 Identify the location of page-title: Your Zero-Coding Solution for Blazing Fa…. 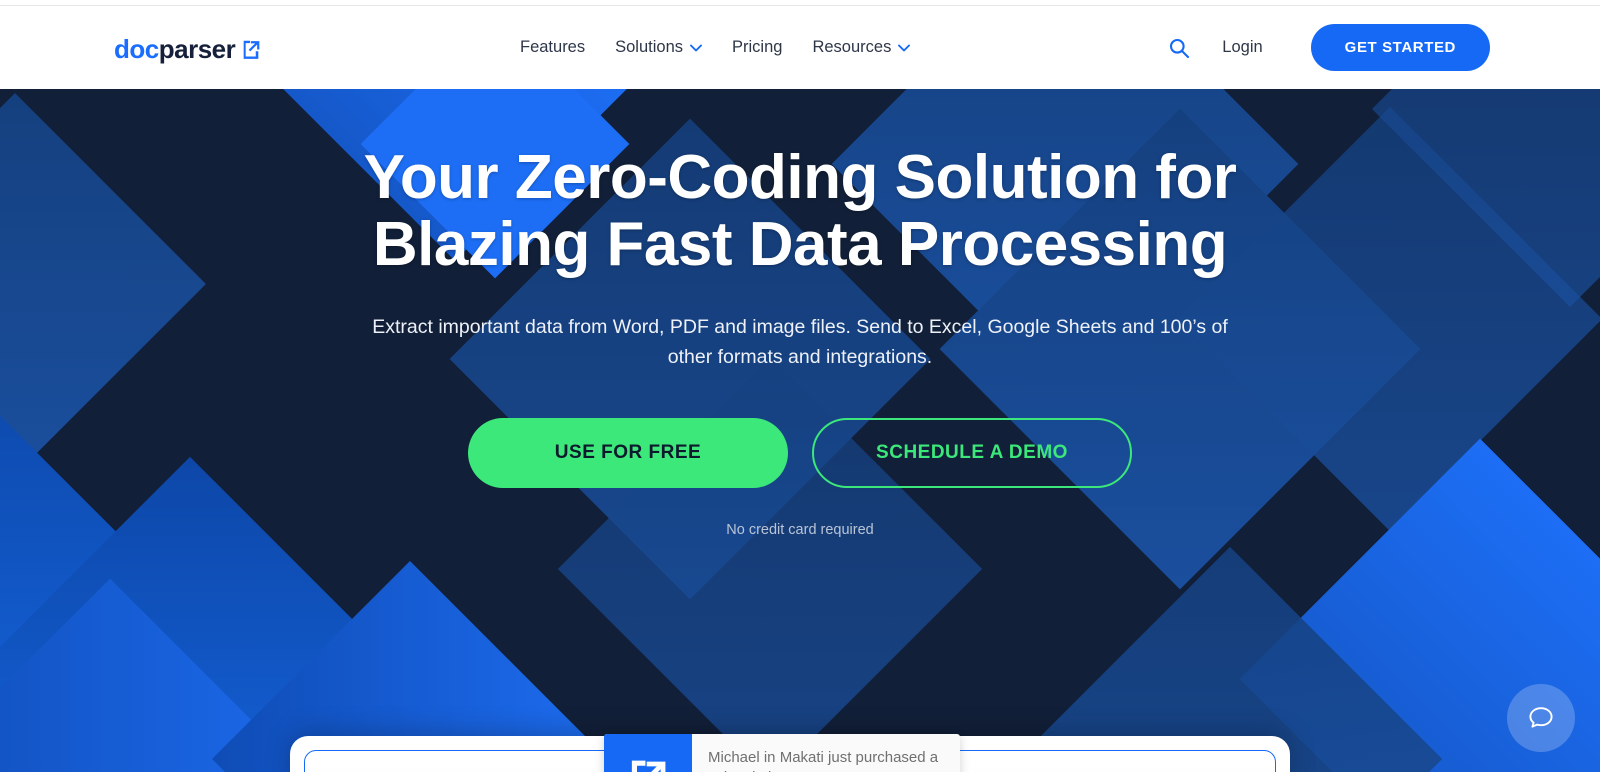
(800, 211).